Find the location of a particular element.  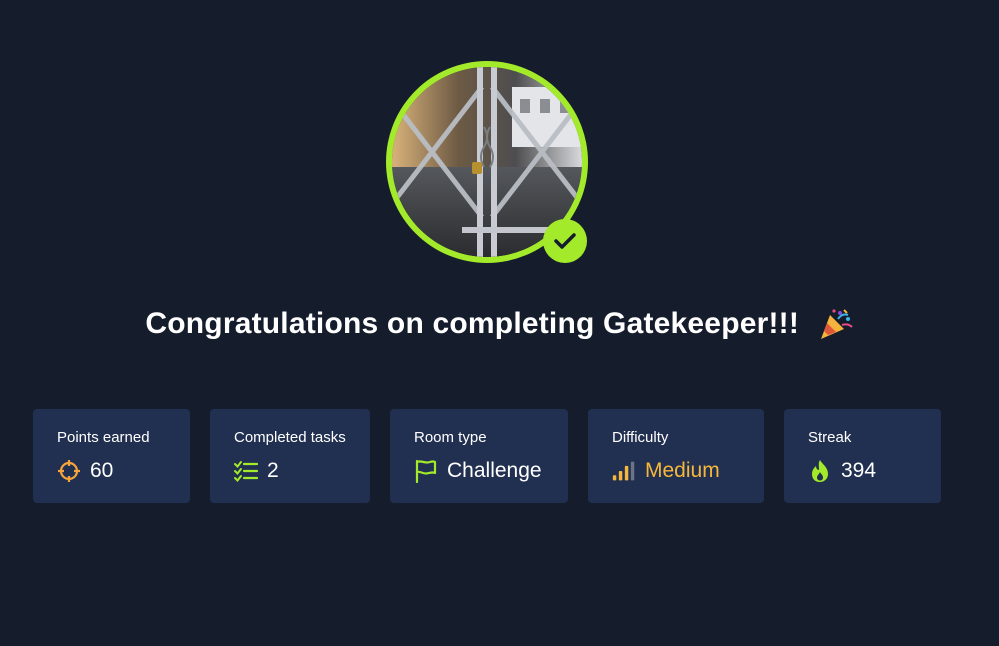

stat-card-streak: Streak 394 is located at coordinates (862, 456).